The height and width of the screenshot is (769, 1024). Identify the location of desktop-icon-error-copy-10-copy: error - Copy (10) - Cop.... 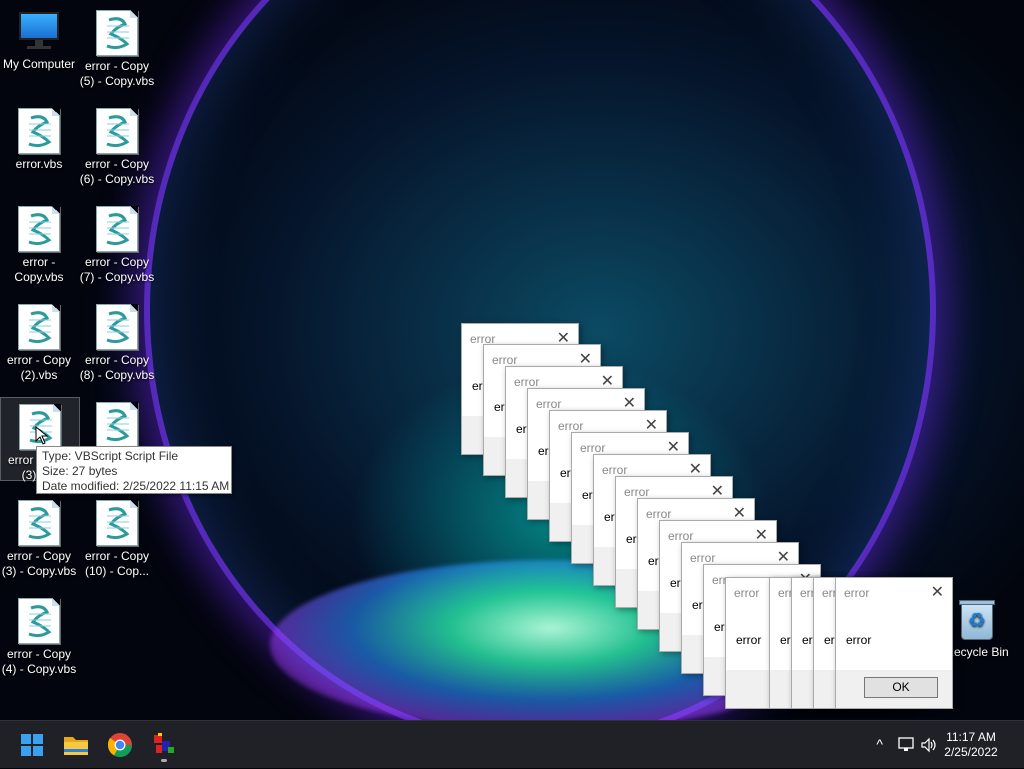
(117, 536).